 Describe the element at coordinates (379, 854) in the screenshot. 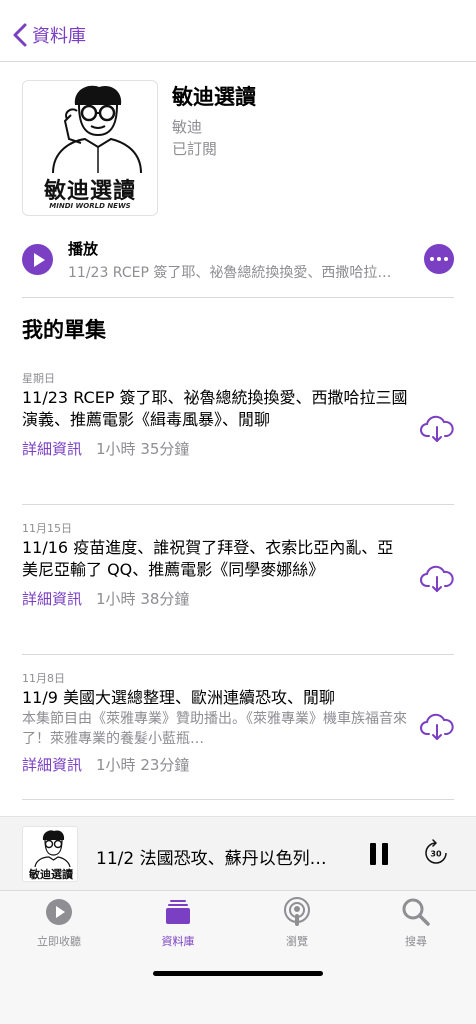

I see `pause-button` at that location.